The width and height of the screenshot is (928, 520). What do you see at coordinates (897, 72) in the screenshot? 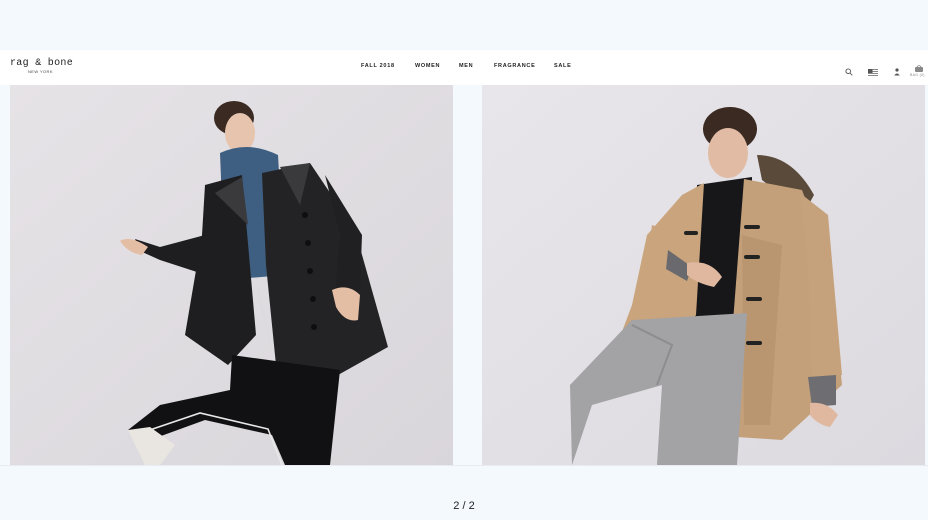
I see `account-icon` at bounding box center [897, 72].